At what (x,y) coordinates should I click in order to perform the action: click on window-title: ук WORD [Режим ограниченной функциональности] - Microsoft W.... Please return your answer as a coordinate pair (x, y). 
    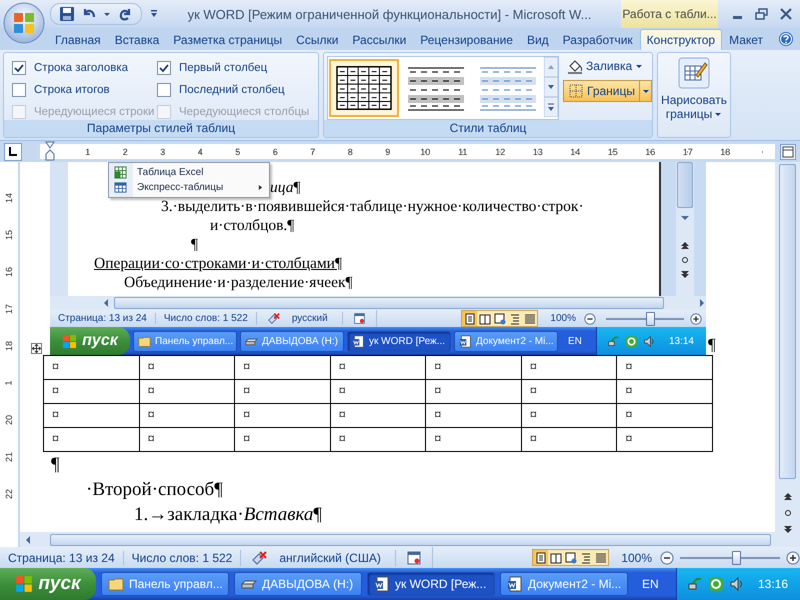
    Looking at the image, I should click on (389, 14).